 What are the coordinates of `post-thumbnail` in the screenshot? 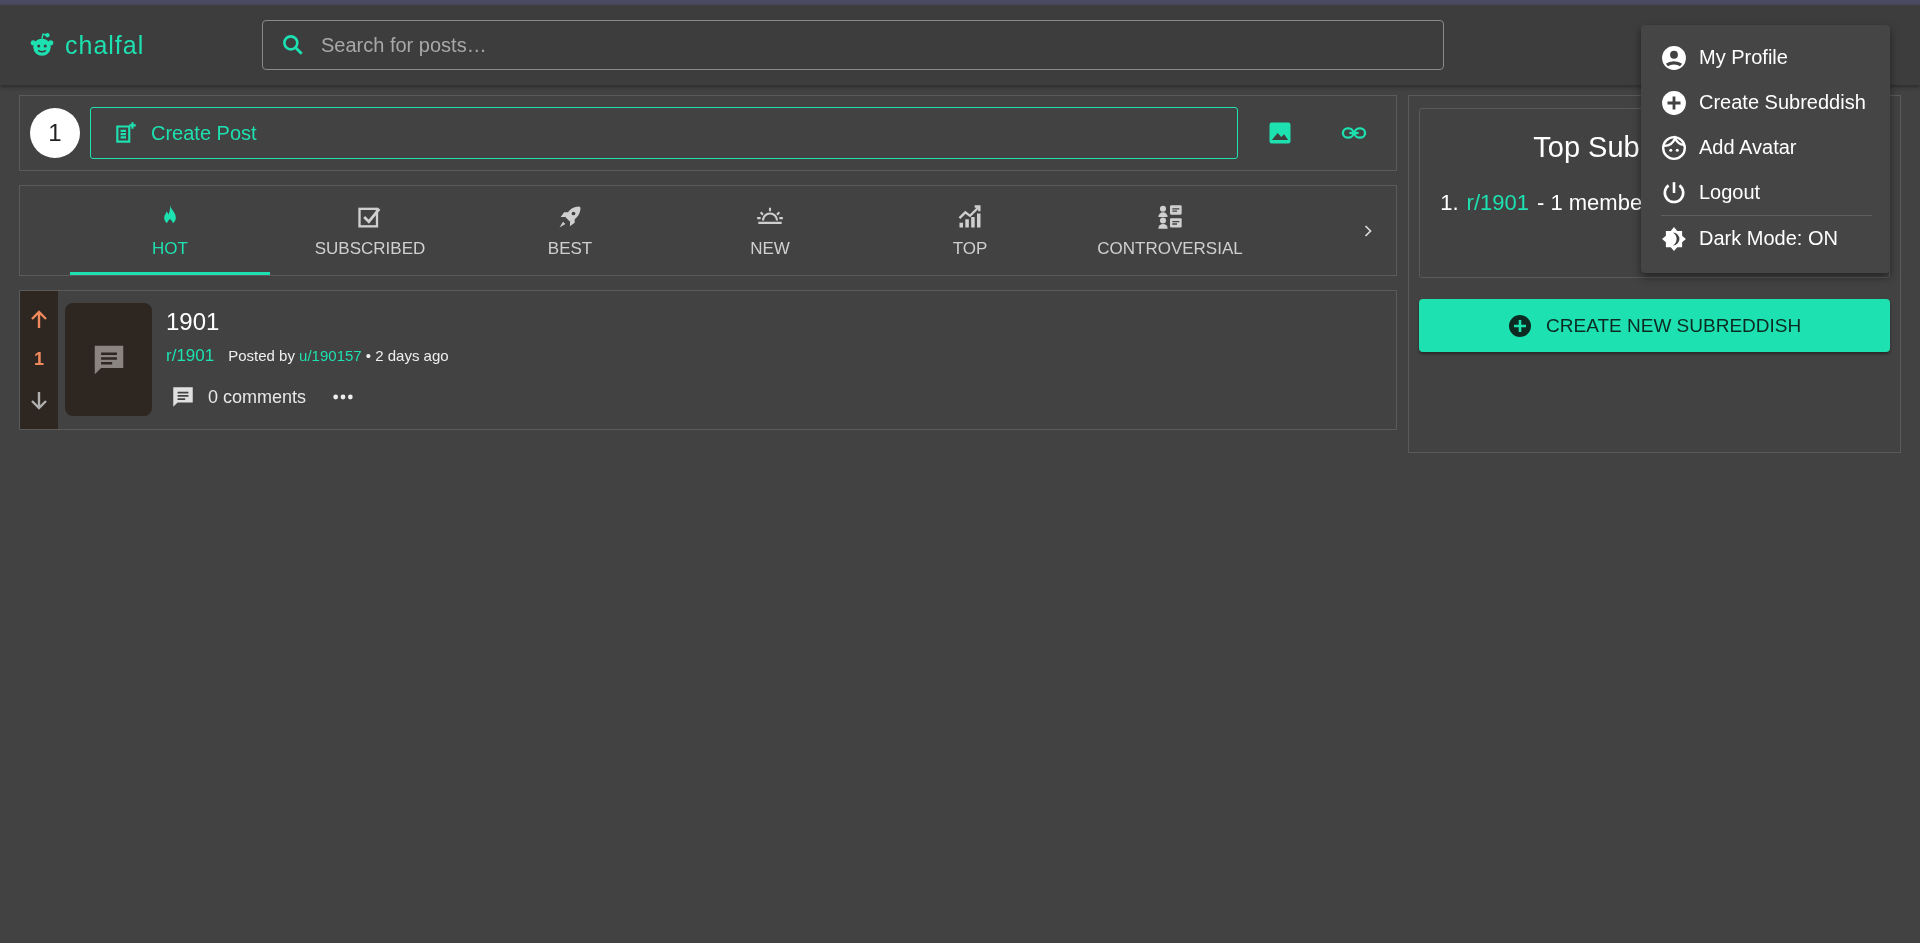 It's located at (108, 359).